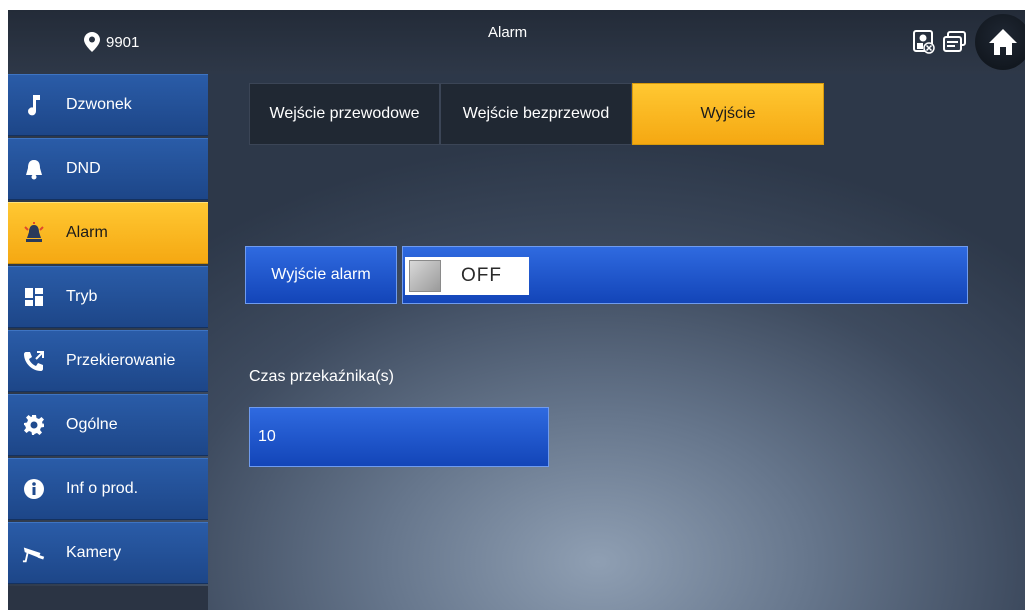 The image size is (1025, 610). What do you see at coordinates (83, 168) in the screenshot?
I see `sidebar-item-label: DND` at bounding box center [83, 168].